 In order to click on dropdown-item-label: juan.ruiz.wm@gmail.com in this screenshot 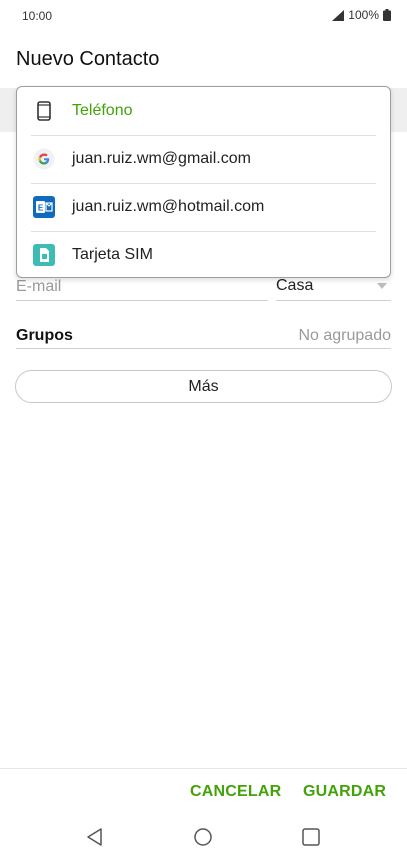, I will do `click(161, 158)`.